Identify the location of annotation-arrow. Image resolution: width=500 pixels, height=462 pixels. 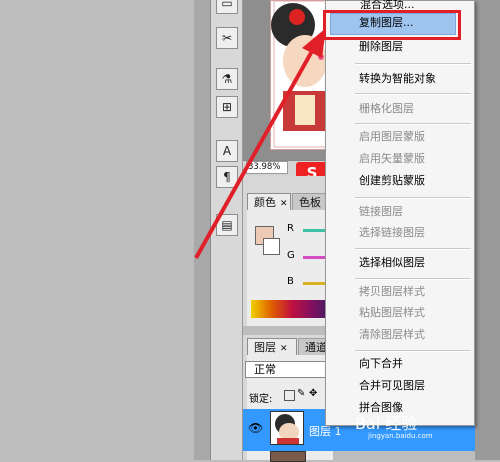
(260, 143).